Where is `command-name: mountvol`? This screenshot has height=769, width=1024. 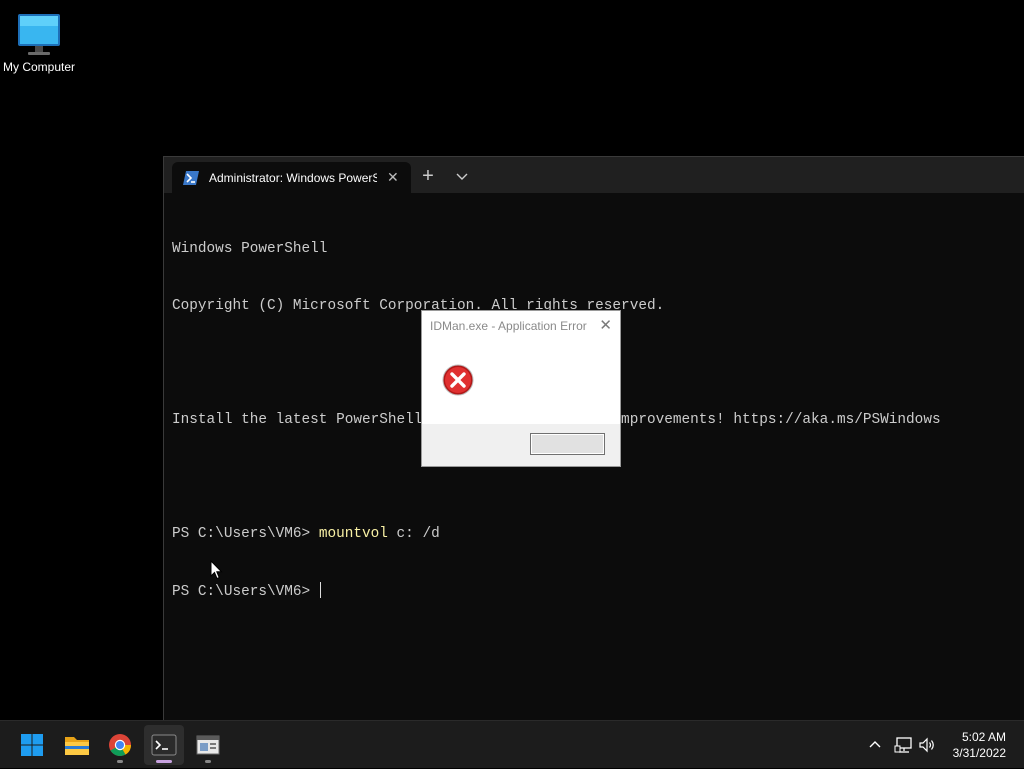
command-name: mountvol is located at coordinates (353, 534).